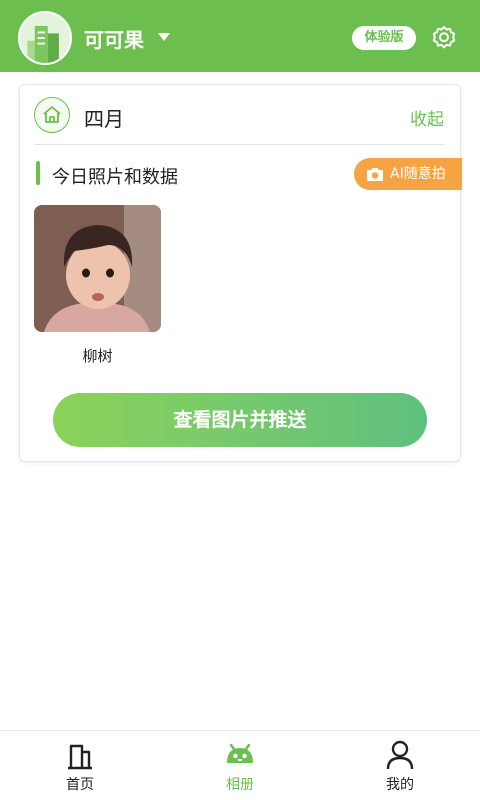  I want to click on collapse-button: 收起, so click(427, 117).